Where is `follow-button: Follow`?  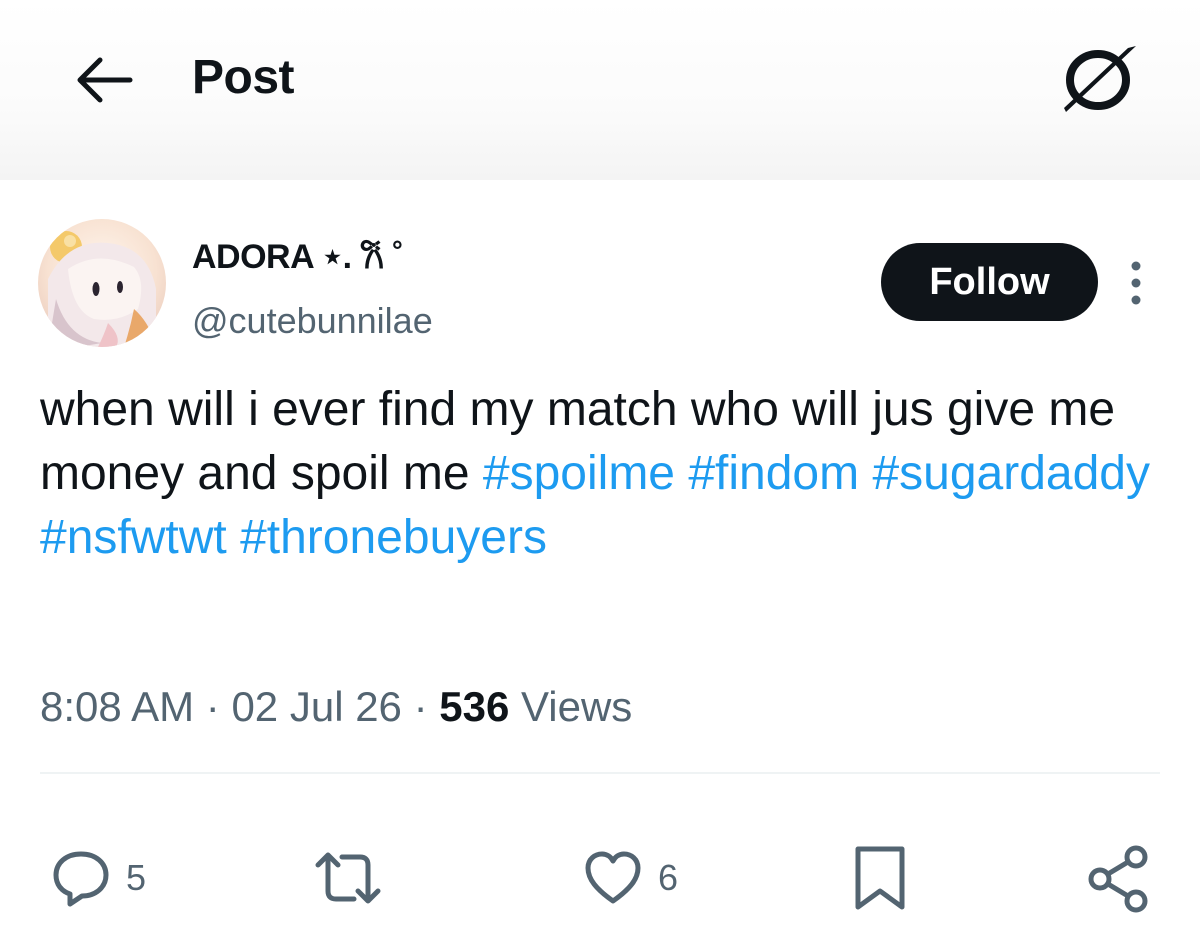
follow-button: Follow is located at coordinates (989, 282).